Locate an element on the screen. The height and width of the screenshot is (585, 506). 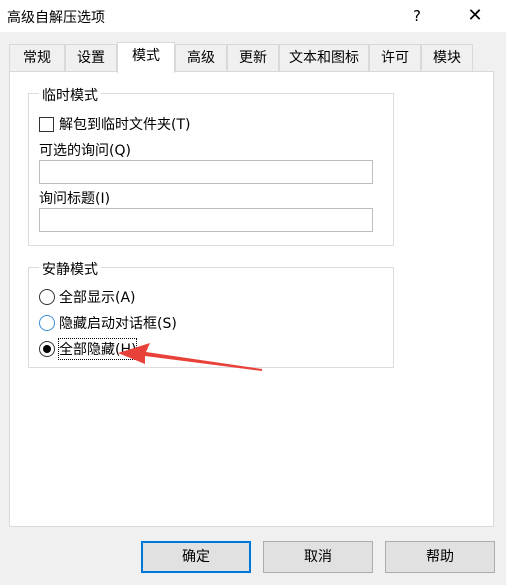
tab-general: 常规 is located at coordinates (37, 58).